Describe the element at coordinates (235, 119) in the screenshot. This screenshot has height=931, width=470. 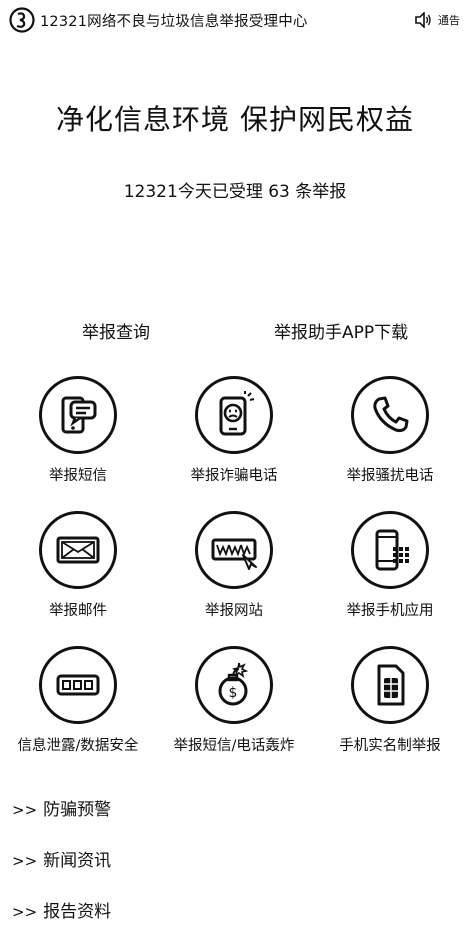
I see `slogan-heading: 净化信息环境 保护网民权益` at that location.